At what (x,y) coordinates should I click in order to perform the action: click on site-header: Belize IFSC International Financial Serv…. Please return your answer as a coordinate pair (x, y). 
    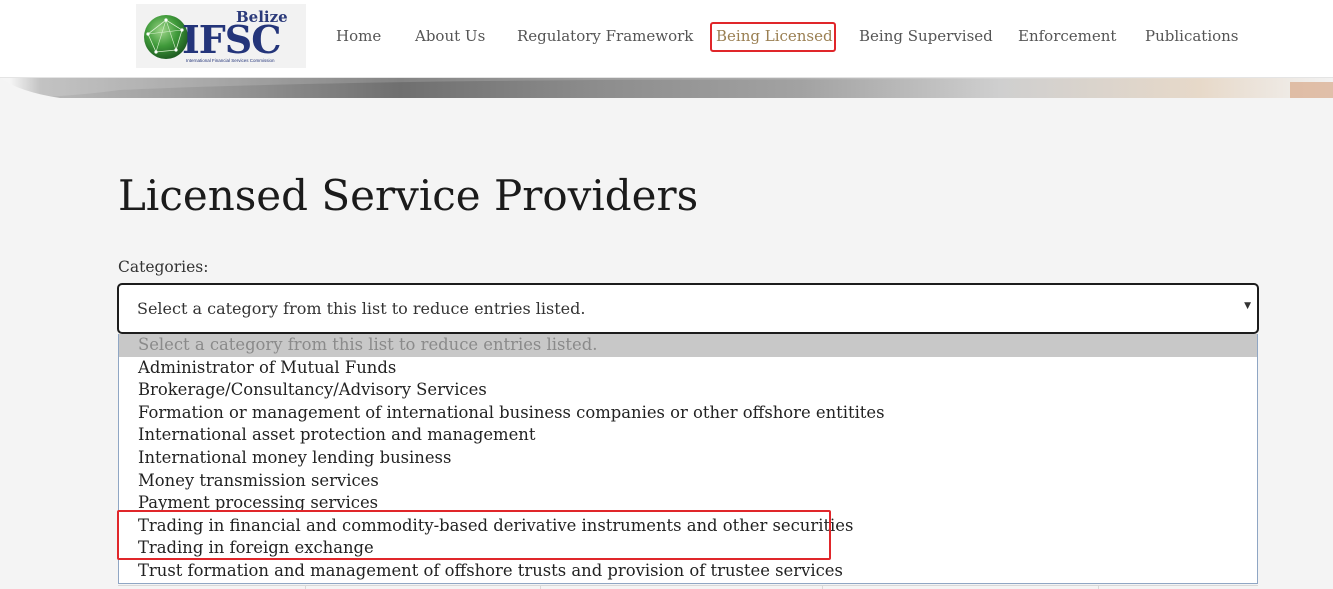
    Looking at the image, I should click on (666, 39).